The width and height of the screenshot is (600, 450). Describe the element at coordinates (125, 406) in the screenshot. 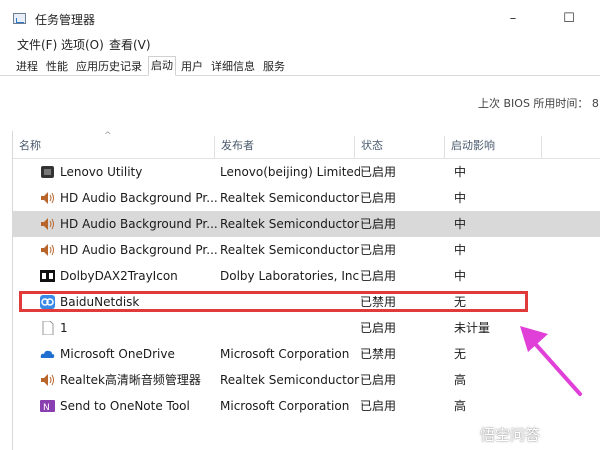

I see `row-name: Send to OneNote Tool` at that location.